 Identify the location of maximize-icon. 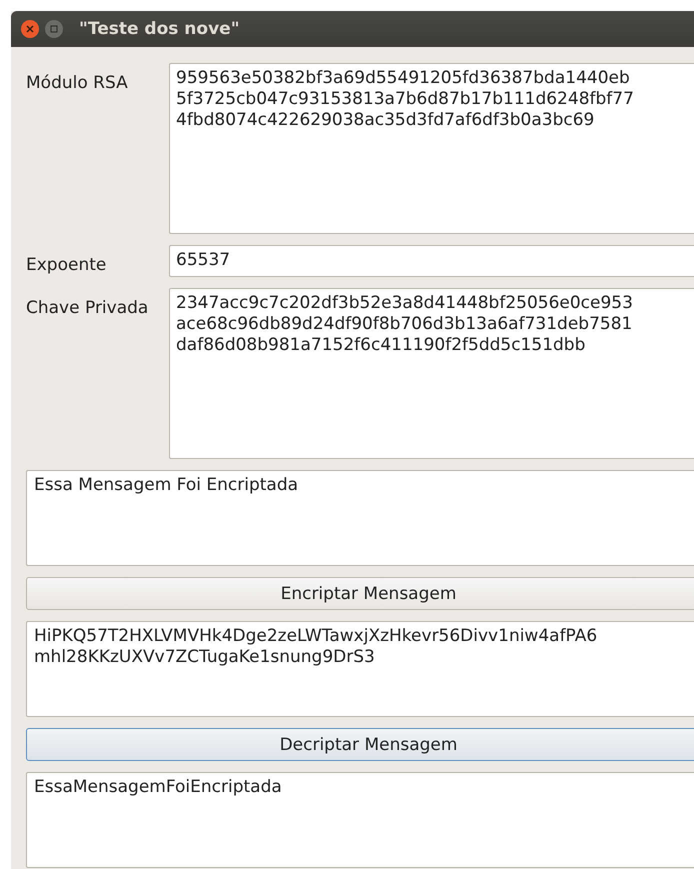
(54, 29).